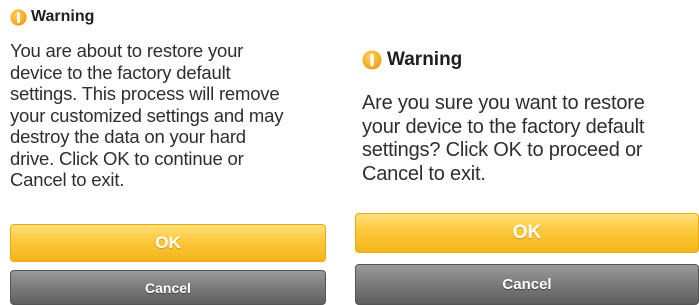 The height and width of the screenshot is (305, 699). Describe the element at coordinates (127, 50) in the screenshot. I see `message-line: You are about to restore your` at that location.